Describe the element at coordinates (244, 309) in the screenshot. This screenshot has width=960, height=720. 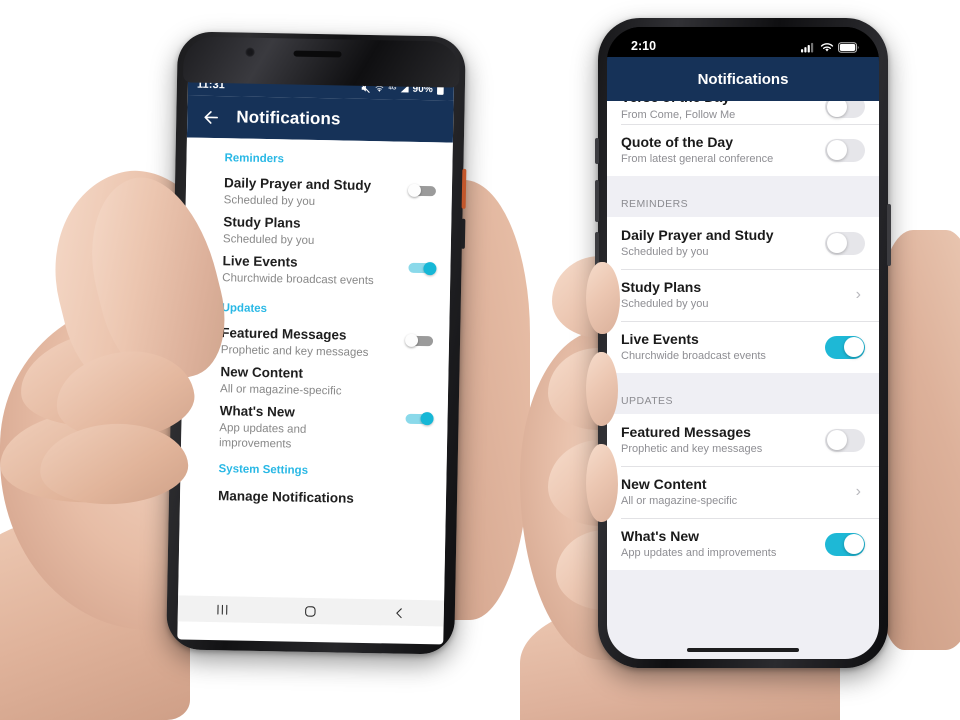
I see `android-section-header-updates: Updates` at that location.